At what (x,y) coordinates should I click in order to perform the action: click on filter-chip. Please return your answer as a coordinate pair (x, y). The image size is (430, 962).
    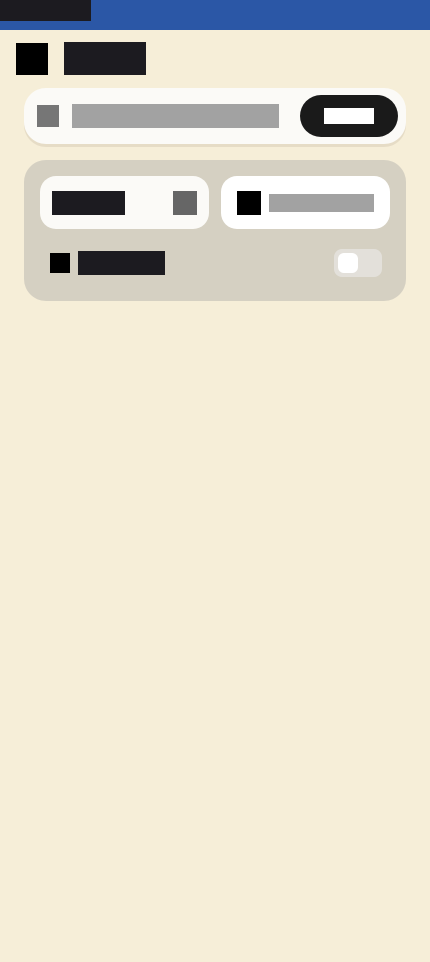
    Looking at the image, I should click on (305, 202).